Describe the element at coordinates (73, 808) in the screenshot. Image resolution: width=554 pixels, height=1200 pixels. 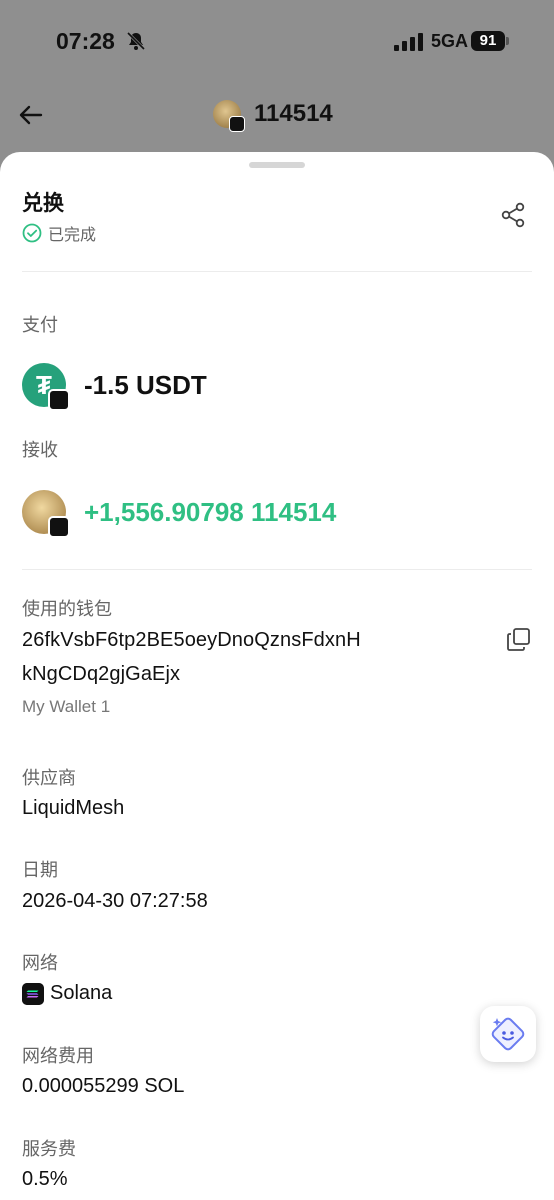
I see `provider-value: LiquidMesh` at that location.